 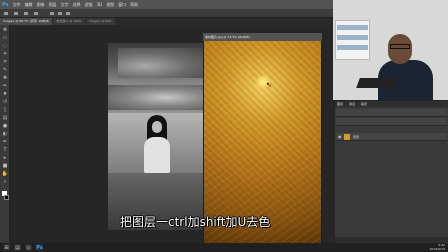 I want to click on menu-3d: 3D, so click(x=100, y=4).